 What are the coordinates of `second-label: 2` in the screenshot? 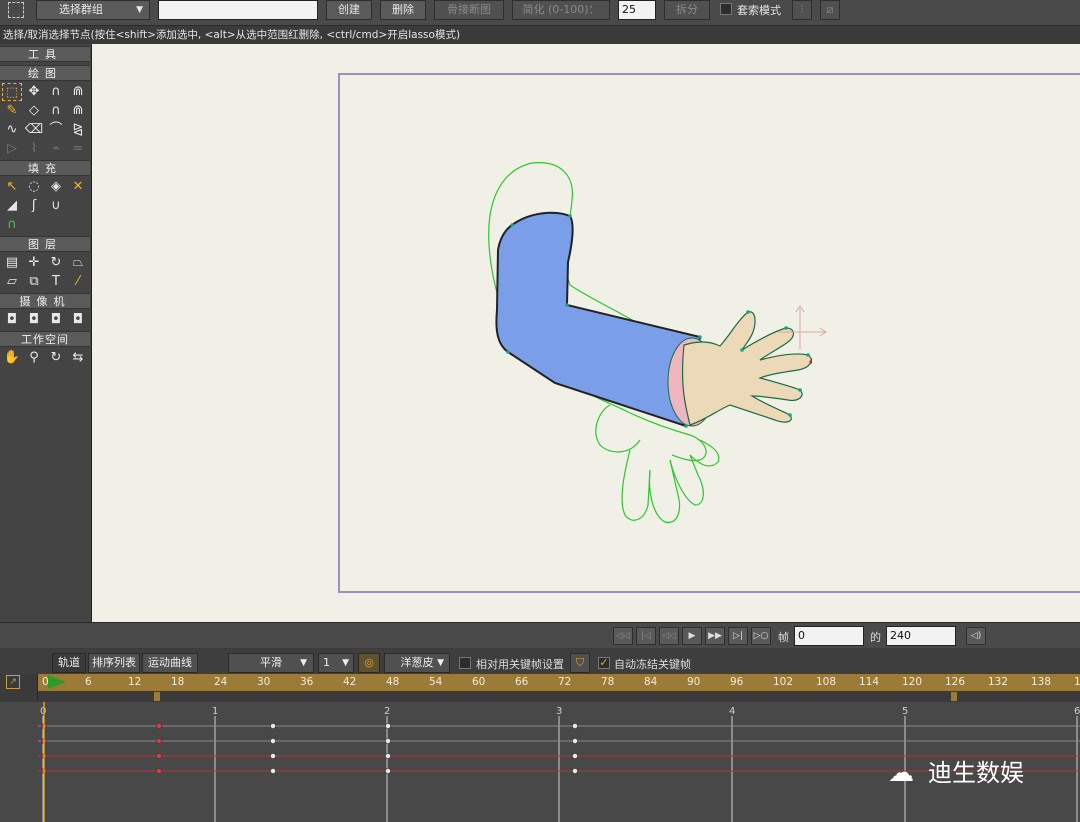 It's located at (387, 711).